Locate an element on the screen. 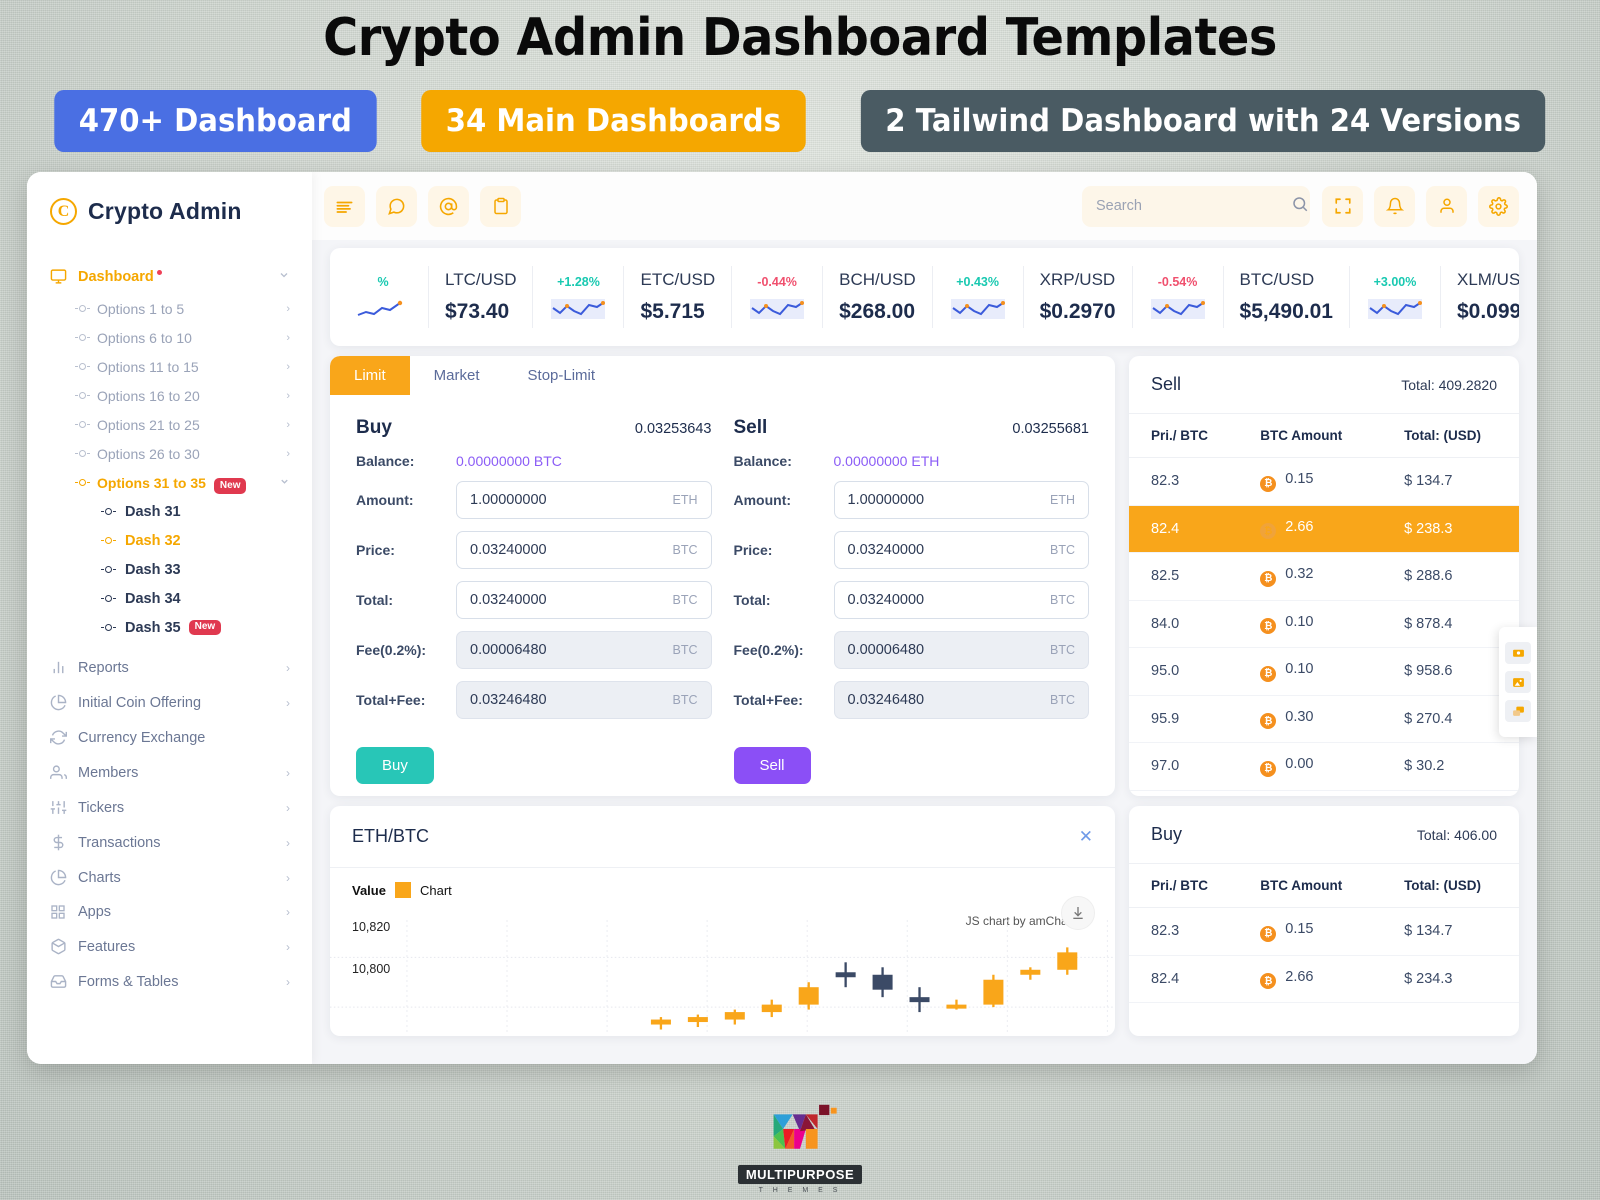  sidebar-item-members: Members › is located at coordinates (169, 772).